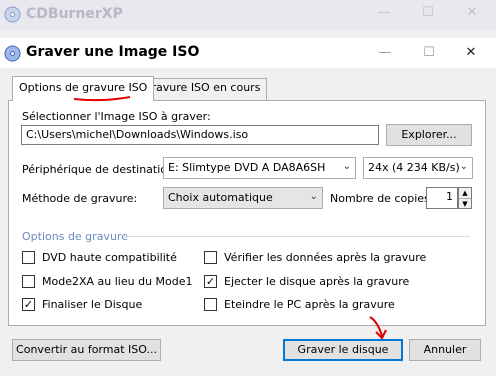 This screenshot has width=496, height=376. I want to click on option-label: Mode2XA au lieu du Mode1, so click(117, 281).